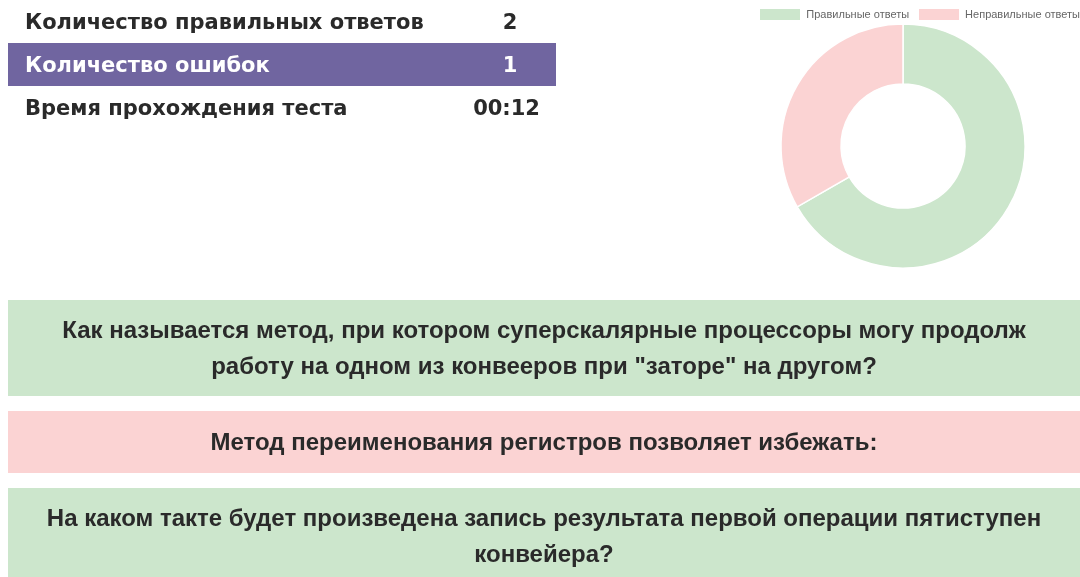  What do you see at coordinates (506, 107) in the screenshot?
I see `stat-value: 00:12` at bounding box center [506, 107].